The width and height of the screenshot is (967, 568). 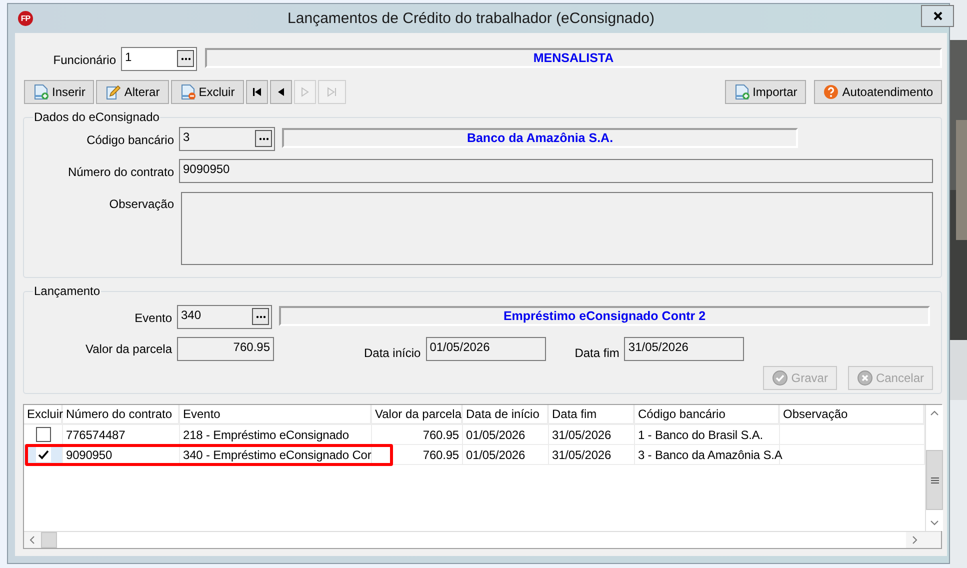 I want to click on first-record-icon, so click(x=257, y=92).